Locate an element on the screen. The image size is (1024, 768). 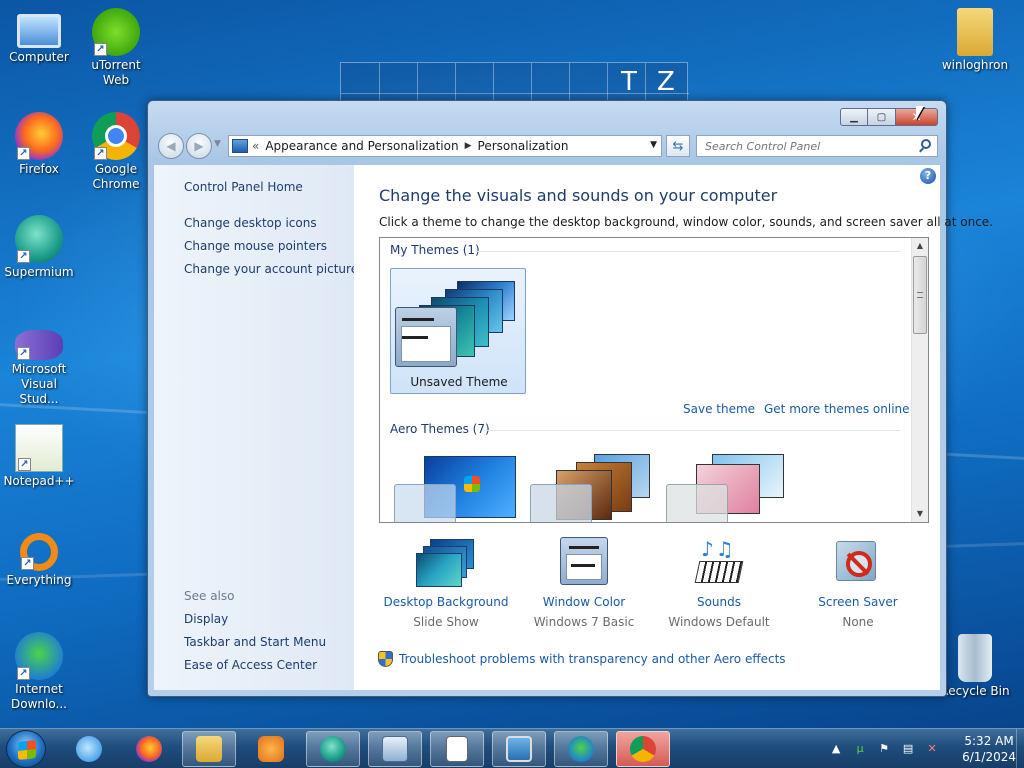
desktop-icon-label: Supermium is located at coordinates (39, 272).